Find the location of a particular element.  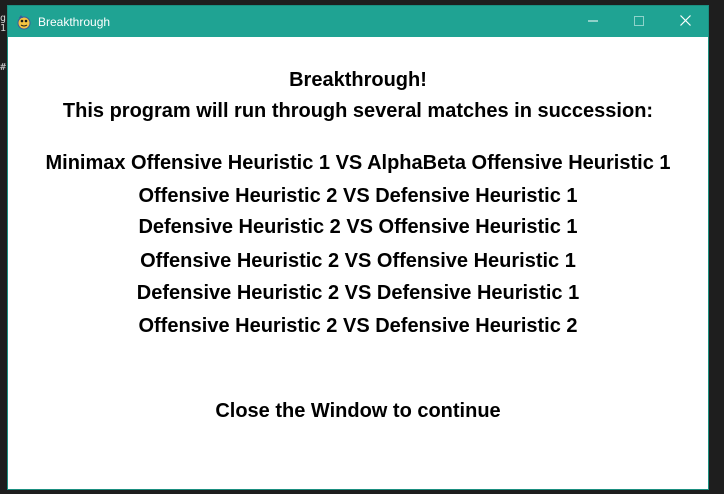

close-icon is located at coordinates (685, 22).